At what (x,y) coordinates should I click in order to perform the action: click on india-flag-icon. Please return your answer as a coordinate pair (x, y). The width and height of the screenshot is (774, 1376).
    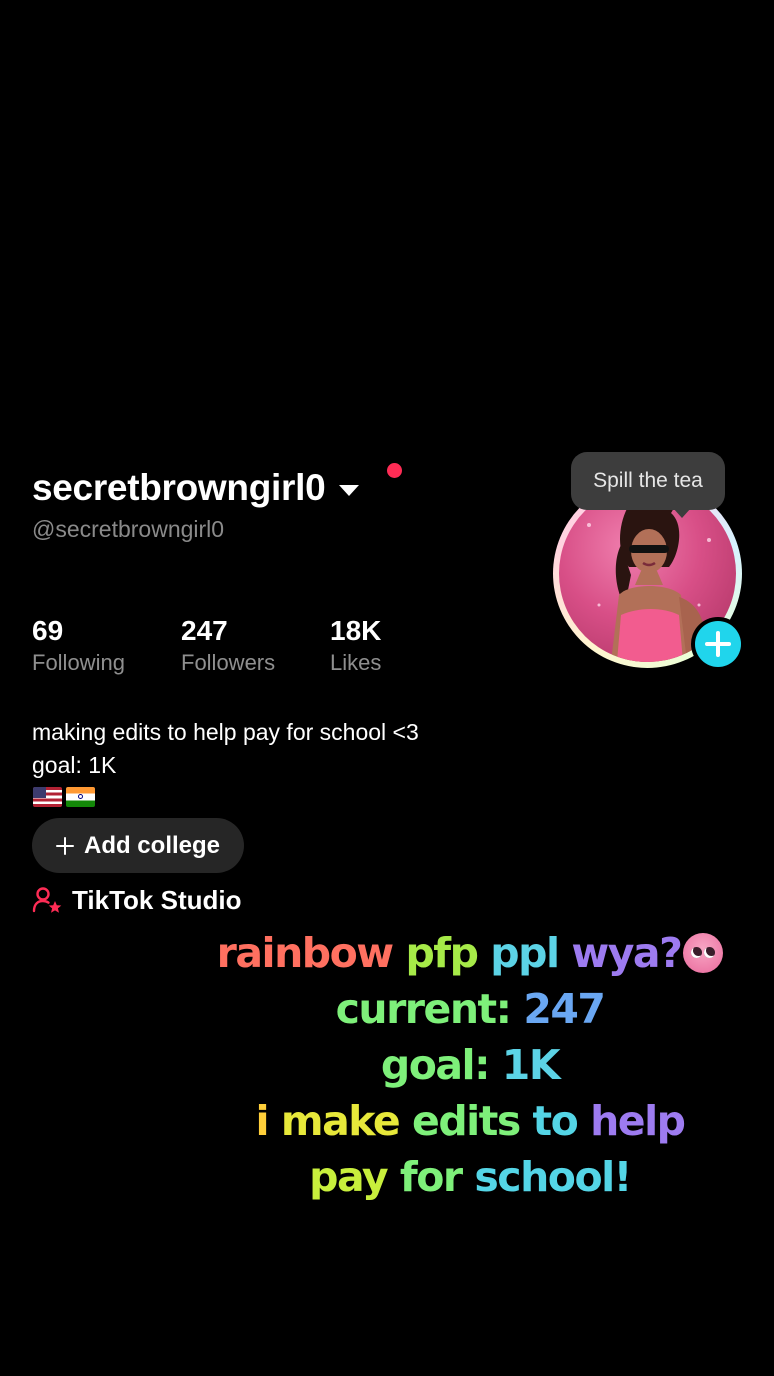
    Looking at the image, I should click on (80, 797).